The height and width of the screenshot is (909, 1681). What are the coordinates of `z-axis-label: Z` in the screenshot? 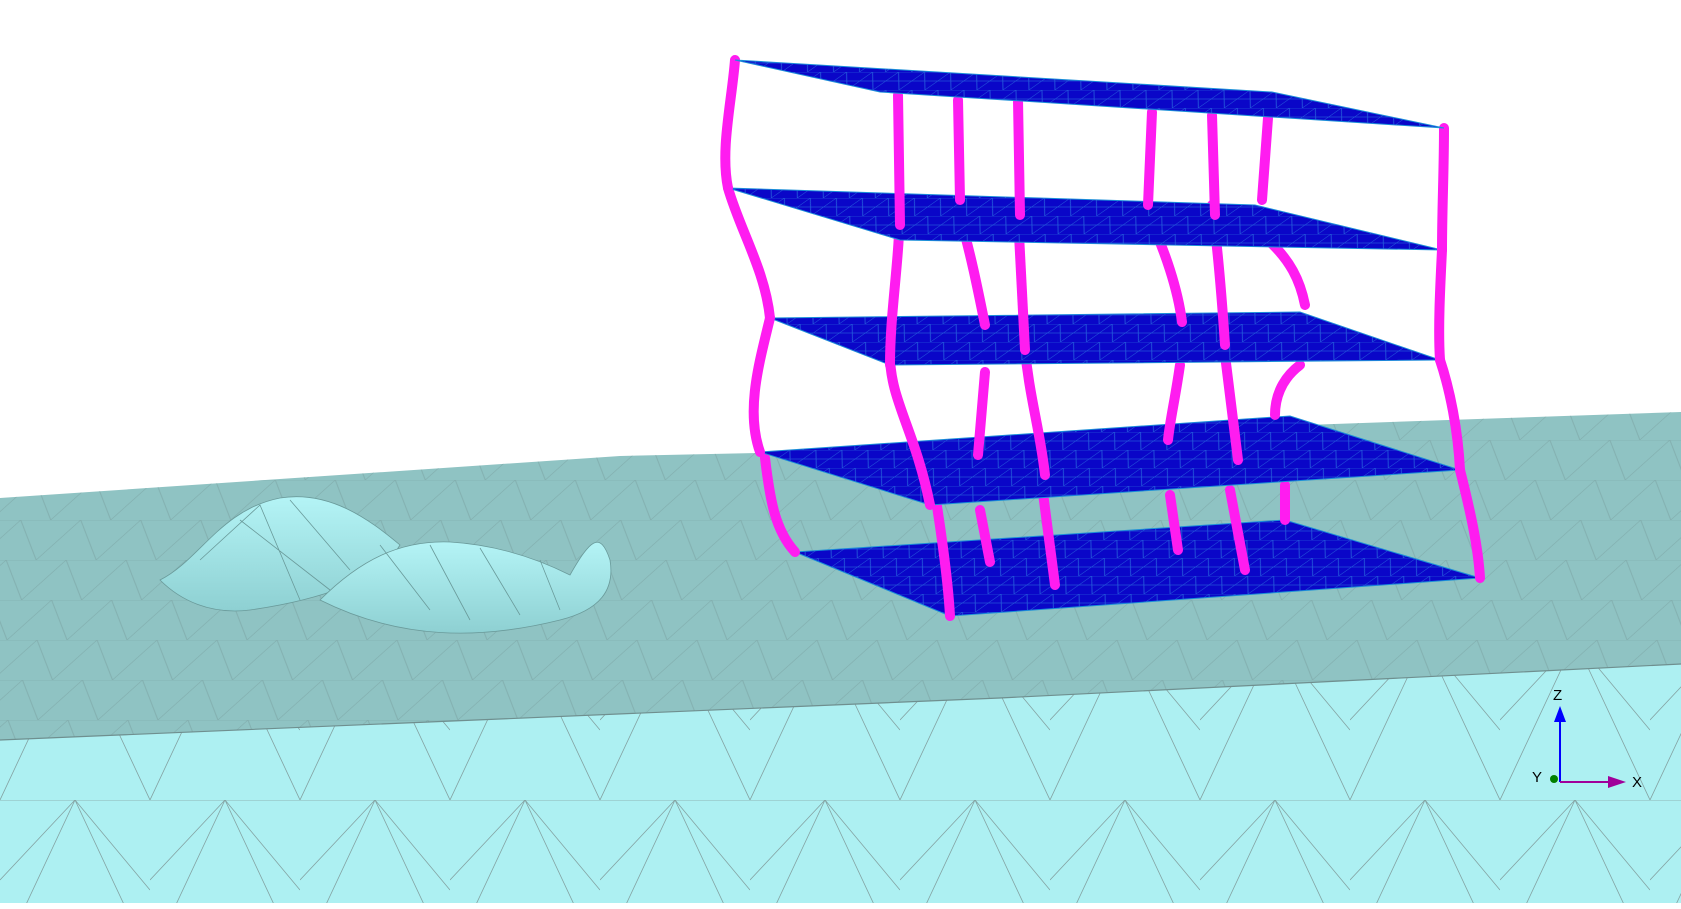 It's located at (1557, 695).